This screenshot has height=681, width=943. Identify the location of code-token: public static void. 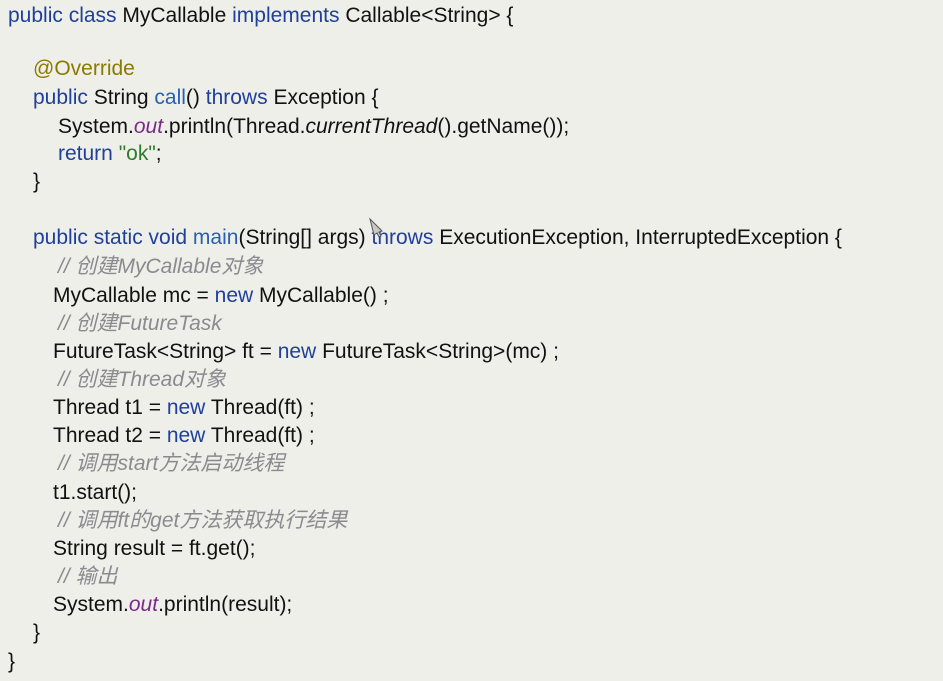
(113, 237).